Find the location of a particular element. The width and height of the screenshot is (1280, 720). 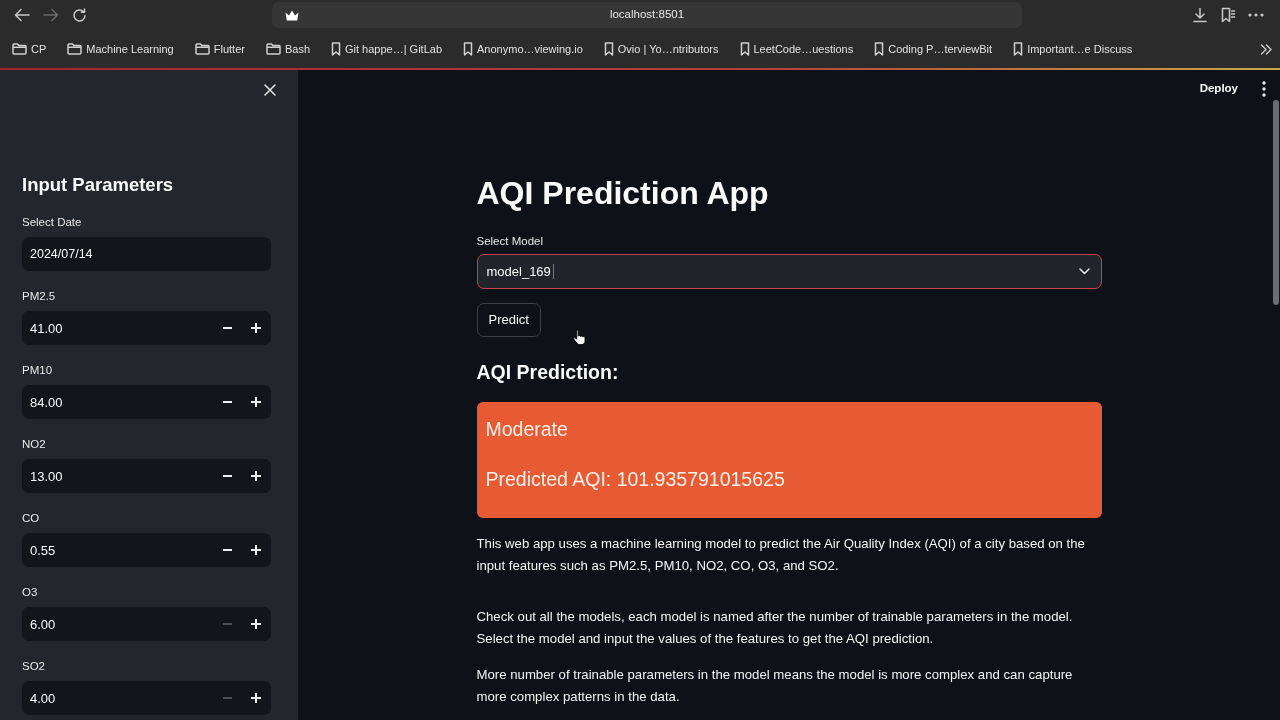

description-text: More number of trainable parameters in the model means the model is more complex and can capture more complex patterns in the data. is located at coordinates (775, 686).